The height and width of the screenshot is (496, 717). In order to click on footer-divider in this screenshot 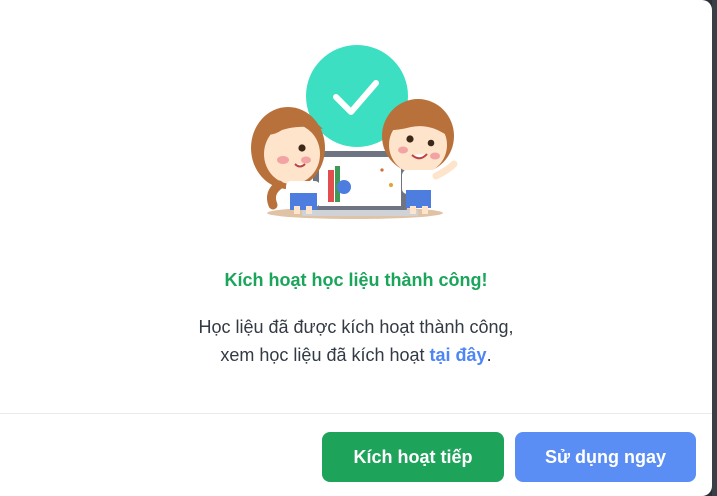, I will do `click(356, 413)`.